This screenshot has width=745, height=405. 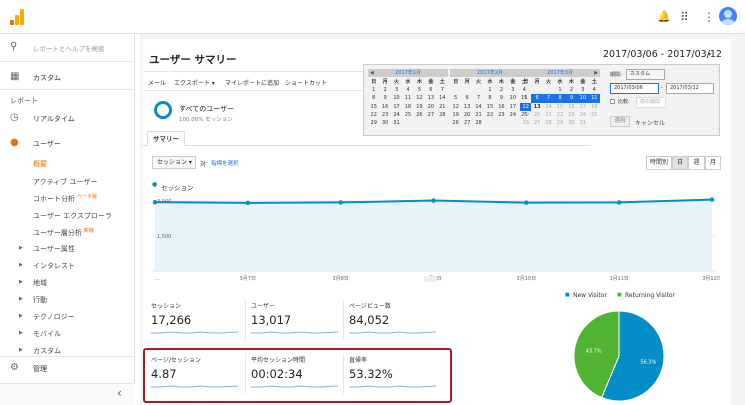 What do you see at coordinates (67, 118) in the screenshot?
I see `sidebar-item-realtime: ◷ リアルタイム` at bounding box center [67, 118].